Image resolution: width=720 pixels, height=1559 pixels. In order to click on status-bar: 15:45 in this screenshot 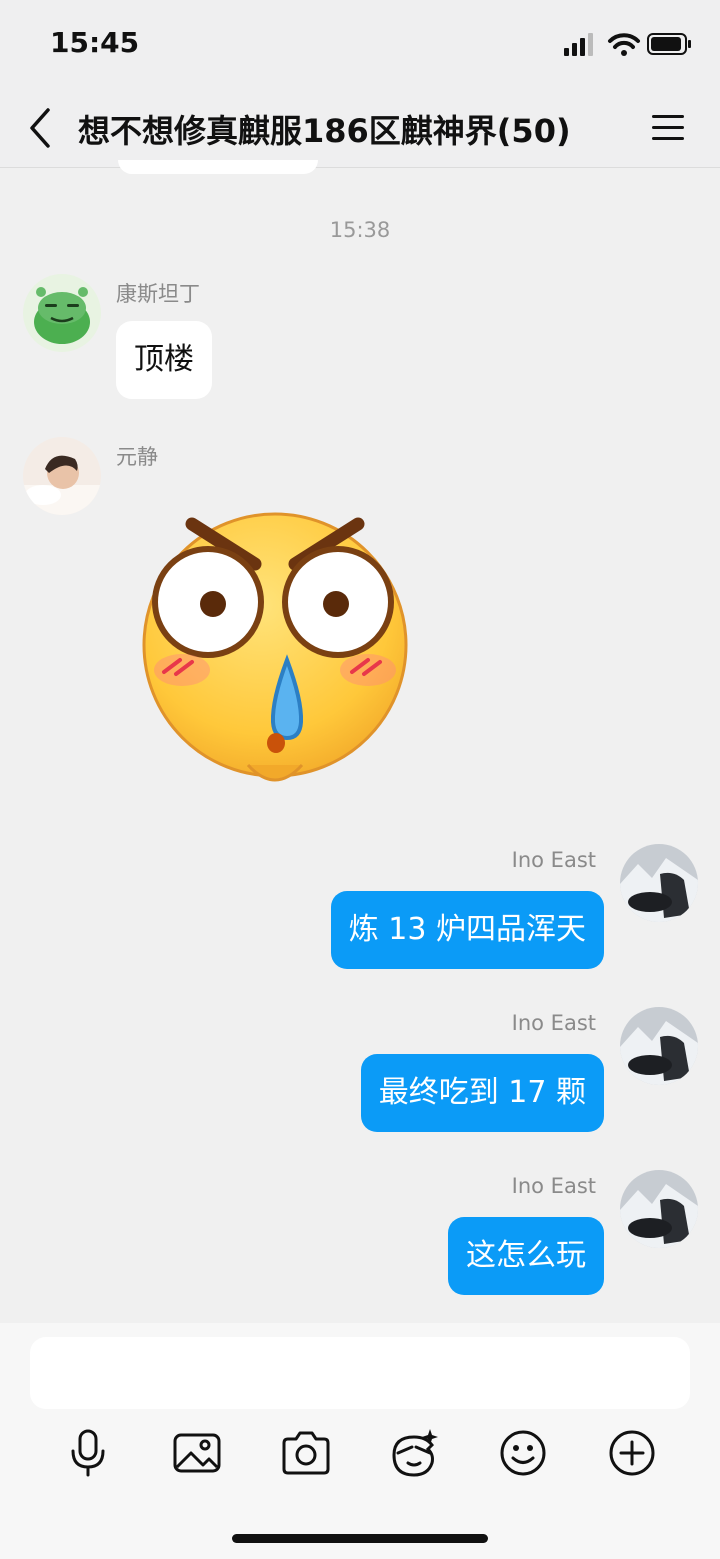, I will do `click(360, 44)`.